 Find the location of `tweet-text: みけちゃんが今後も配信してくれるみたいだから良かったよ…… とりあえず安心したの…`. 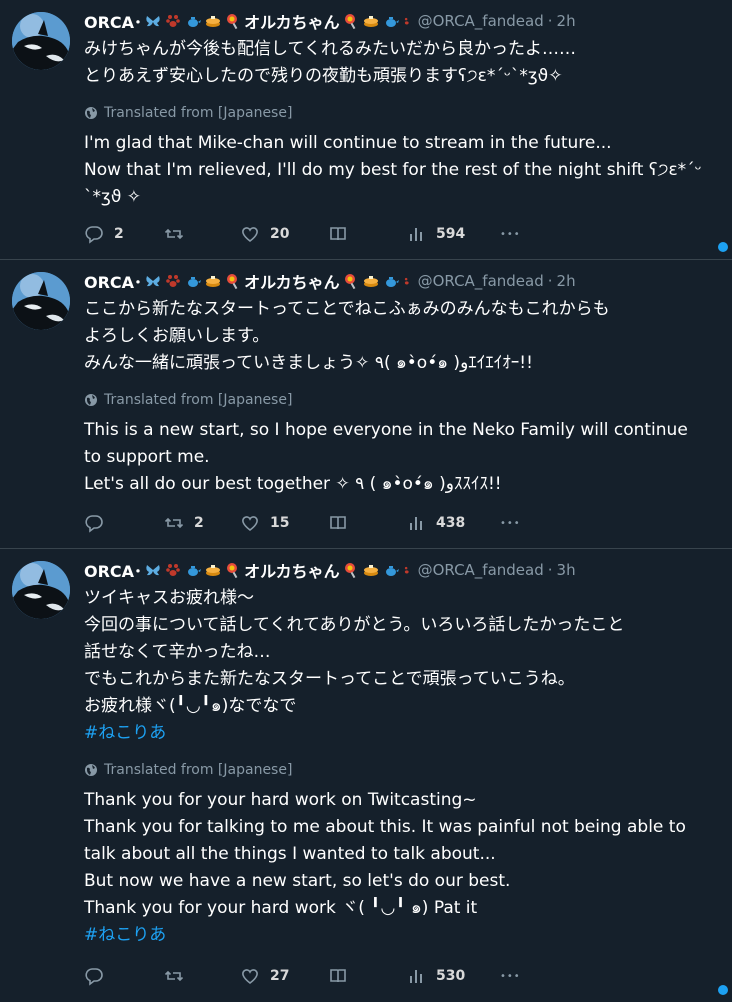

tweet-text: みけちゃんが今後も配信してくれるみたいだから良かったよ…… とりあえず安心したの… is located at coordinates (330, 62).